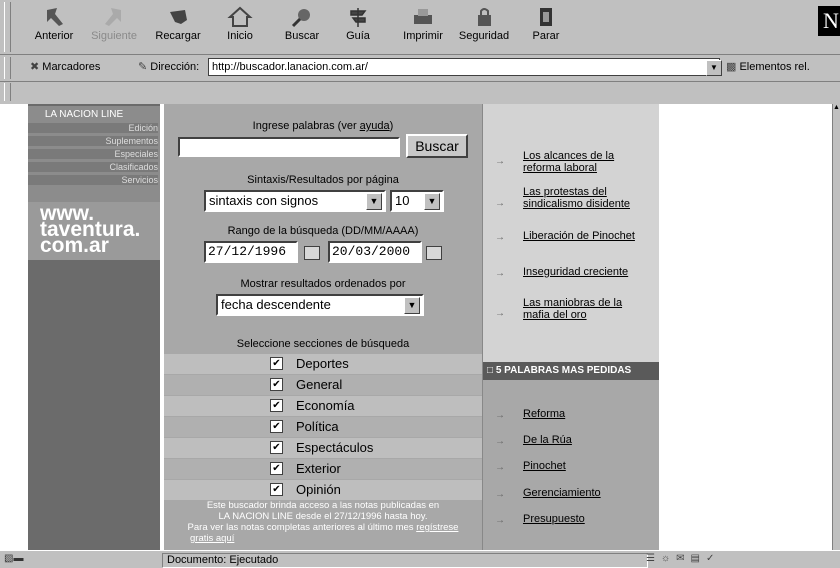  I want to click on section-row-politica: ✔ Política, so click(323, 427).